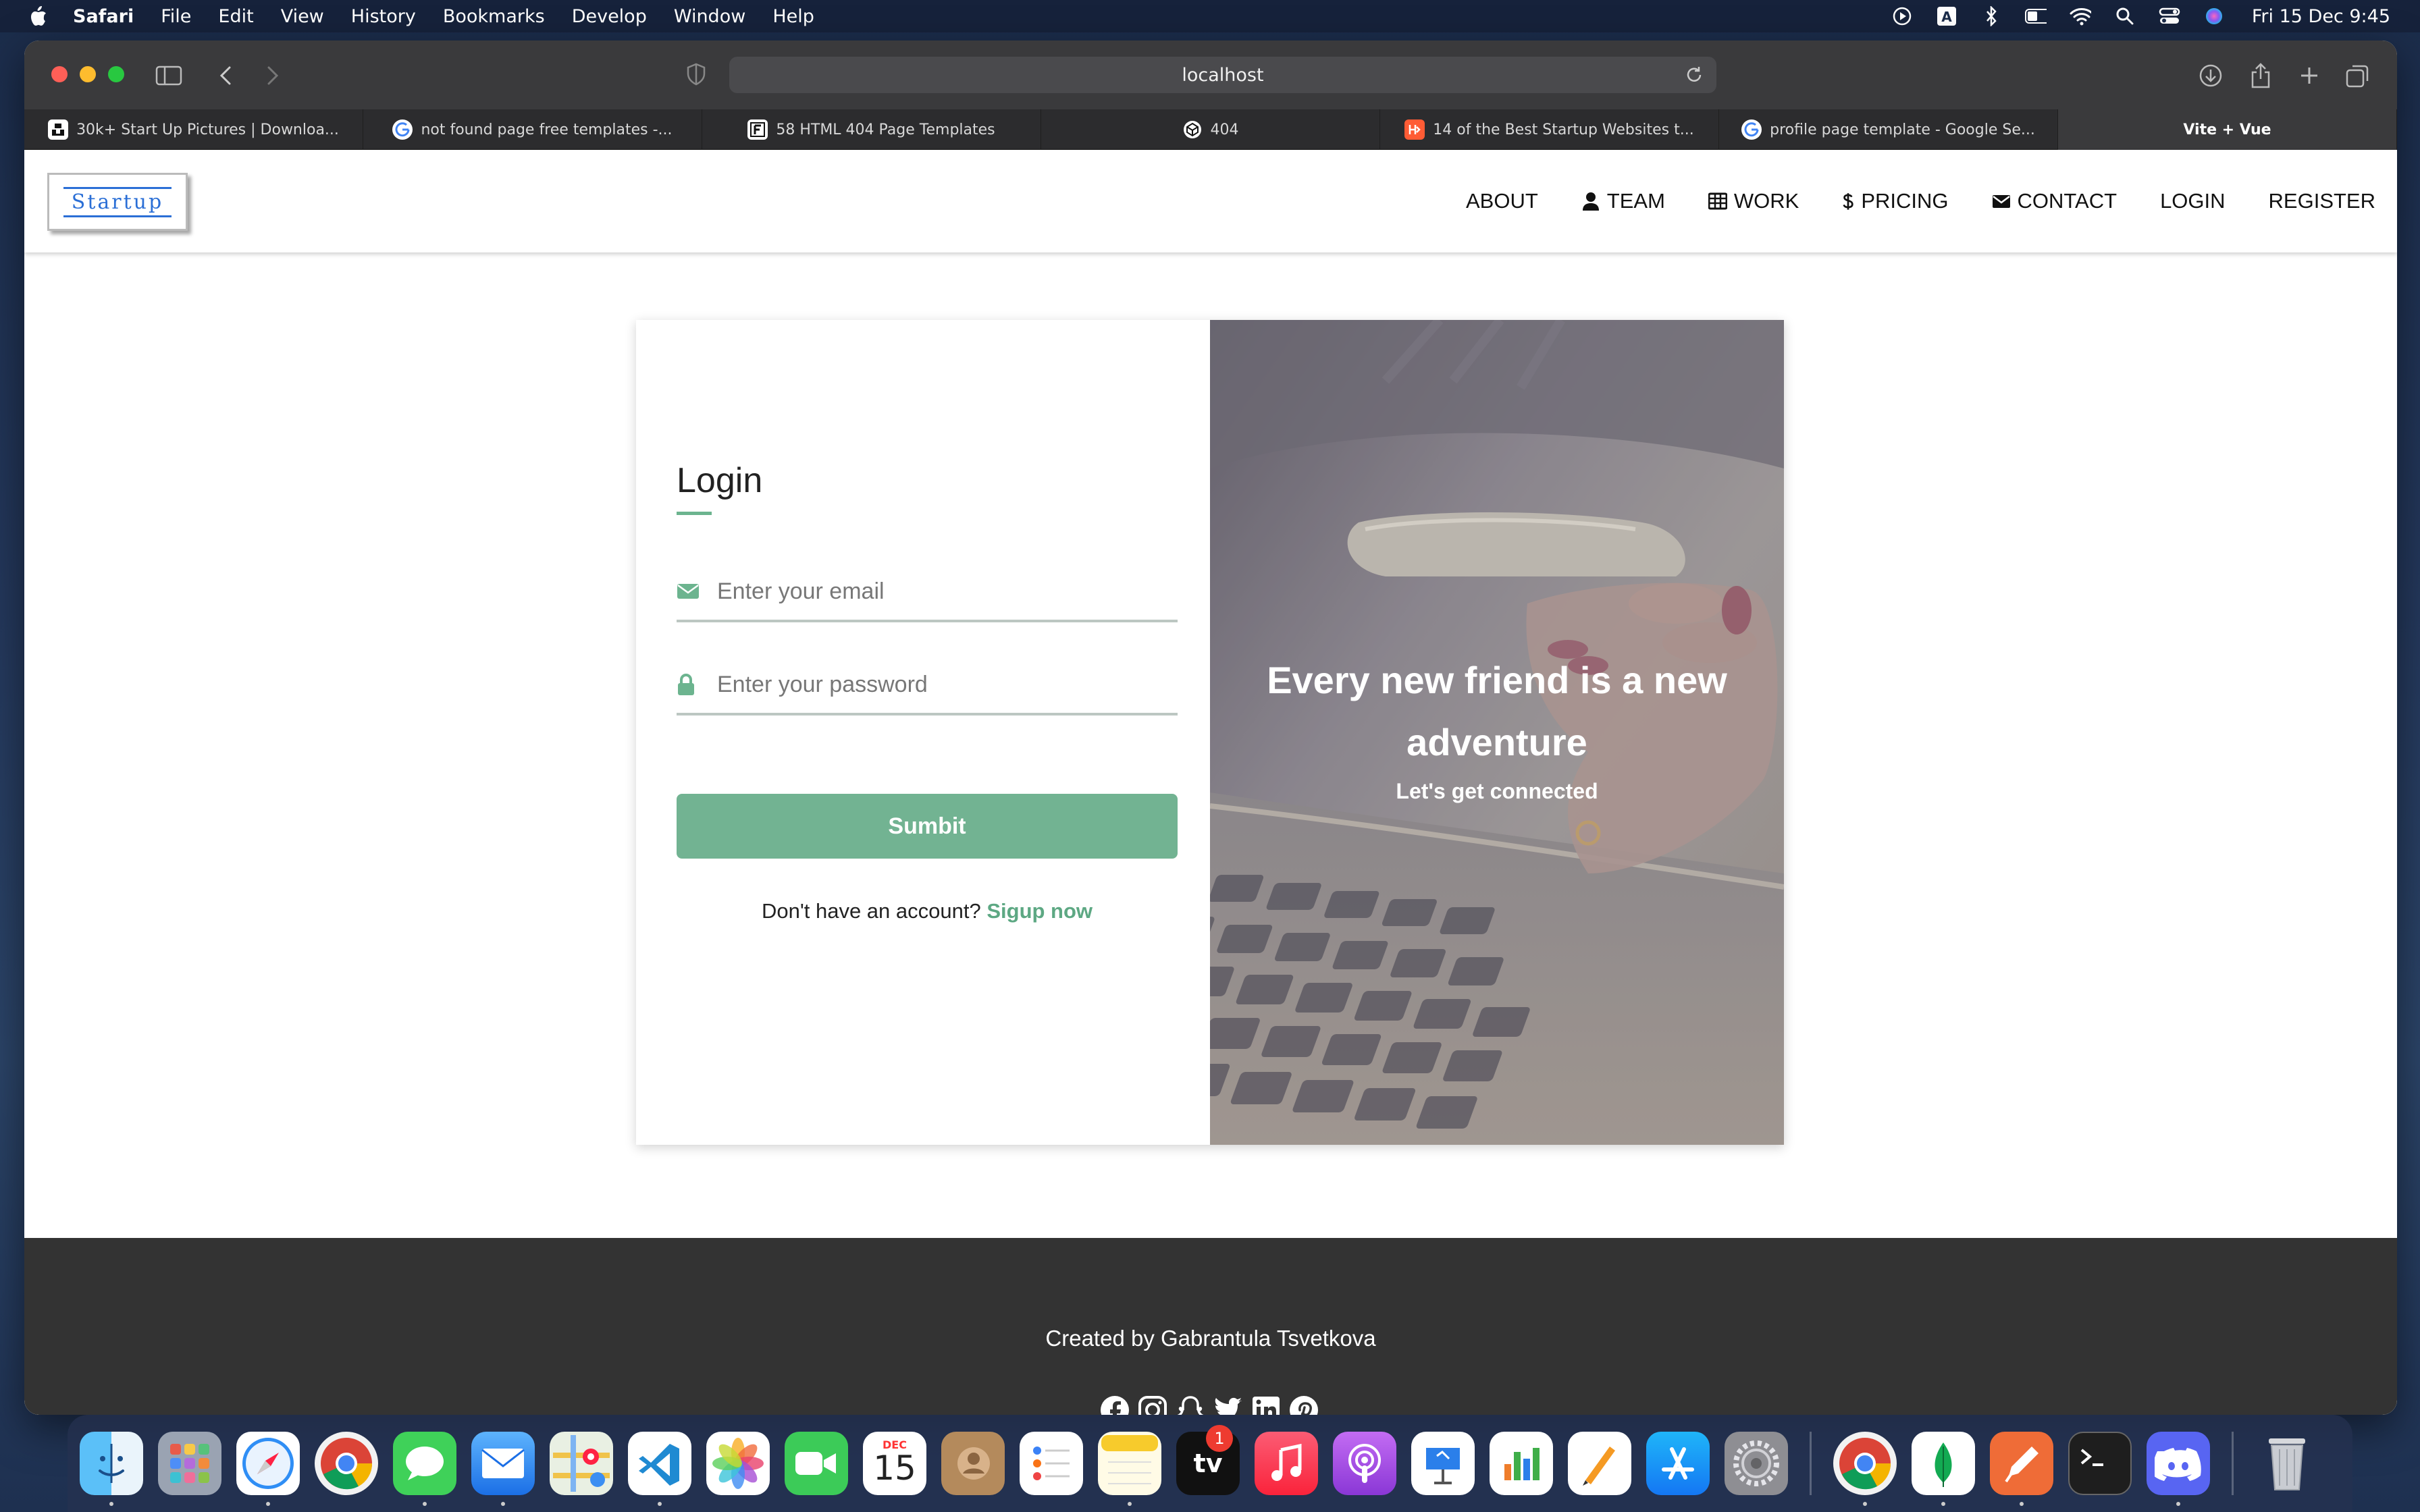  Describe the element at coordinates (1114, 1405) in the screenshot. I see `facebook-icon` at that location.